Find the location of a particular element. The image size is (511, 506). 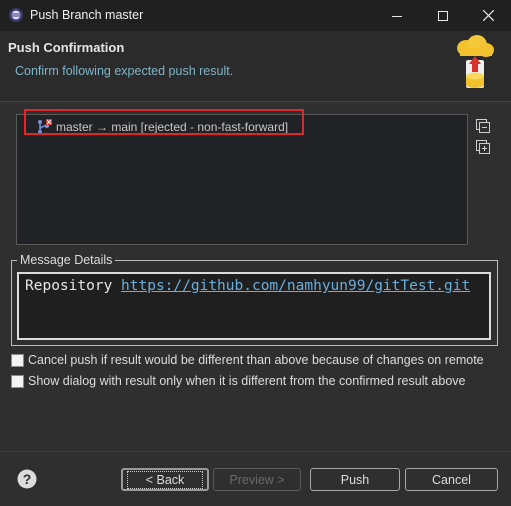

rejected-highlight-box is located at coordinates (164, 122).